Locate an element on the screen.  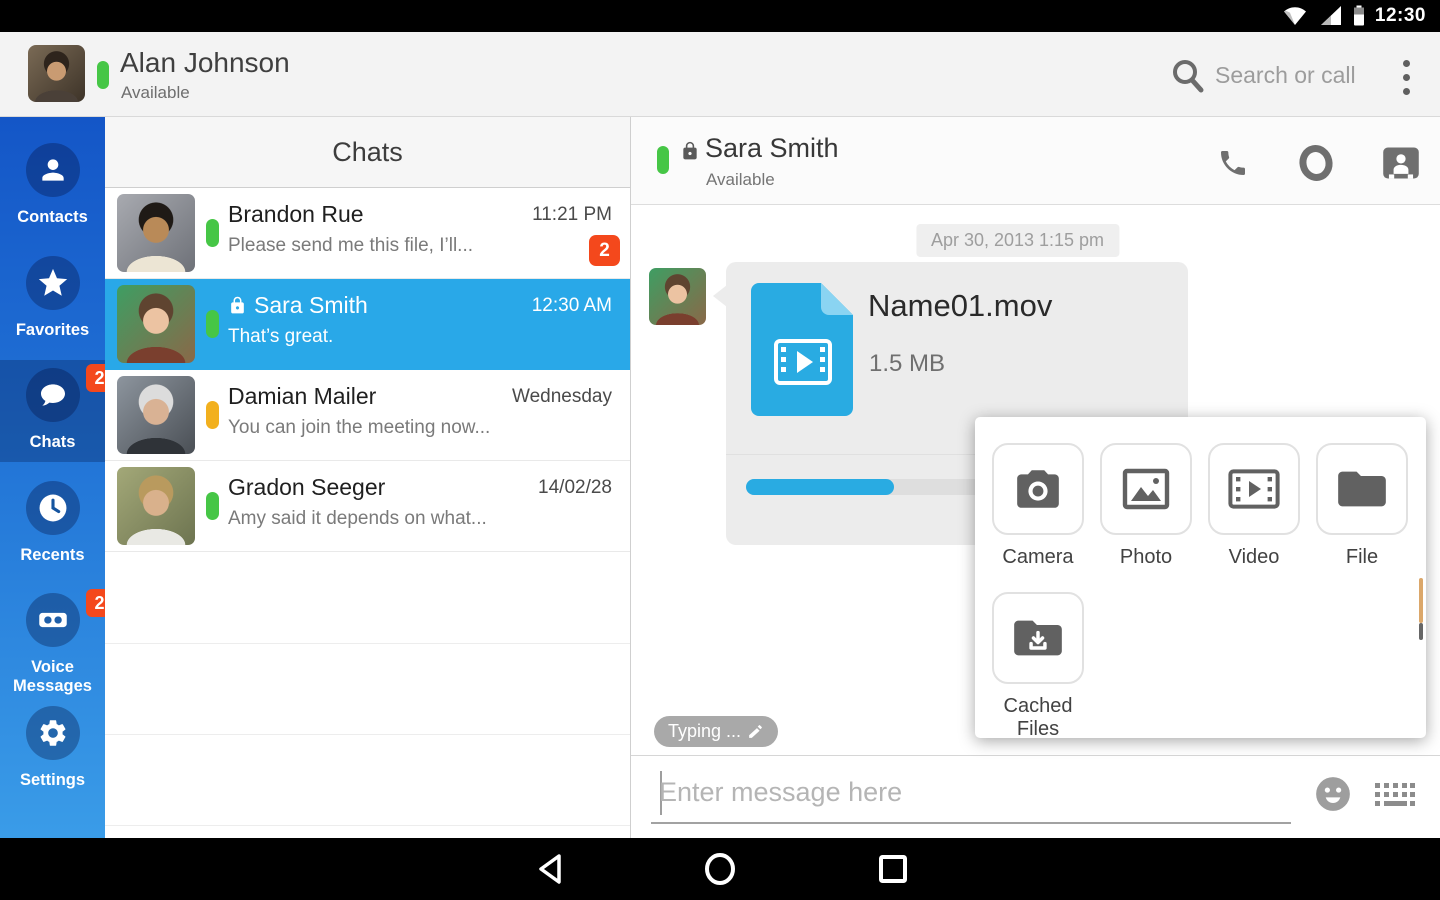
sidebar-label: Favorites is located at coordinates (52, 330).